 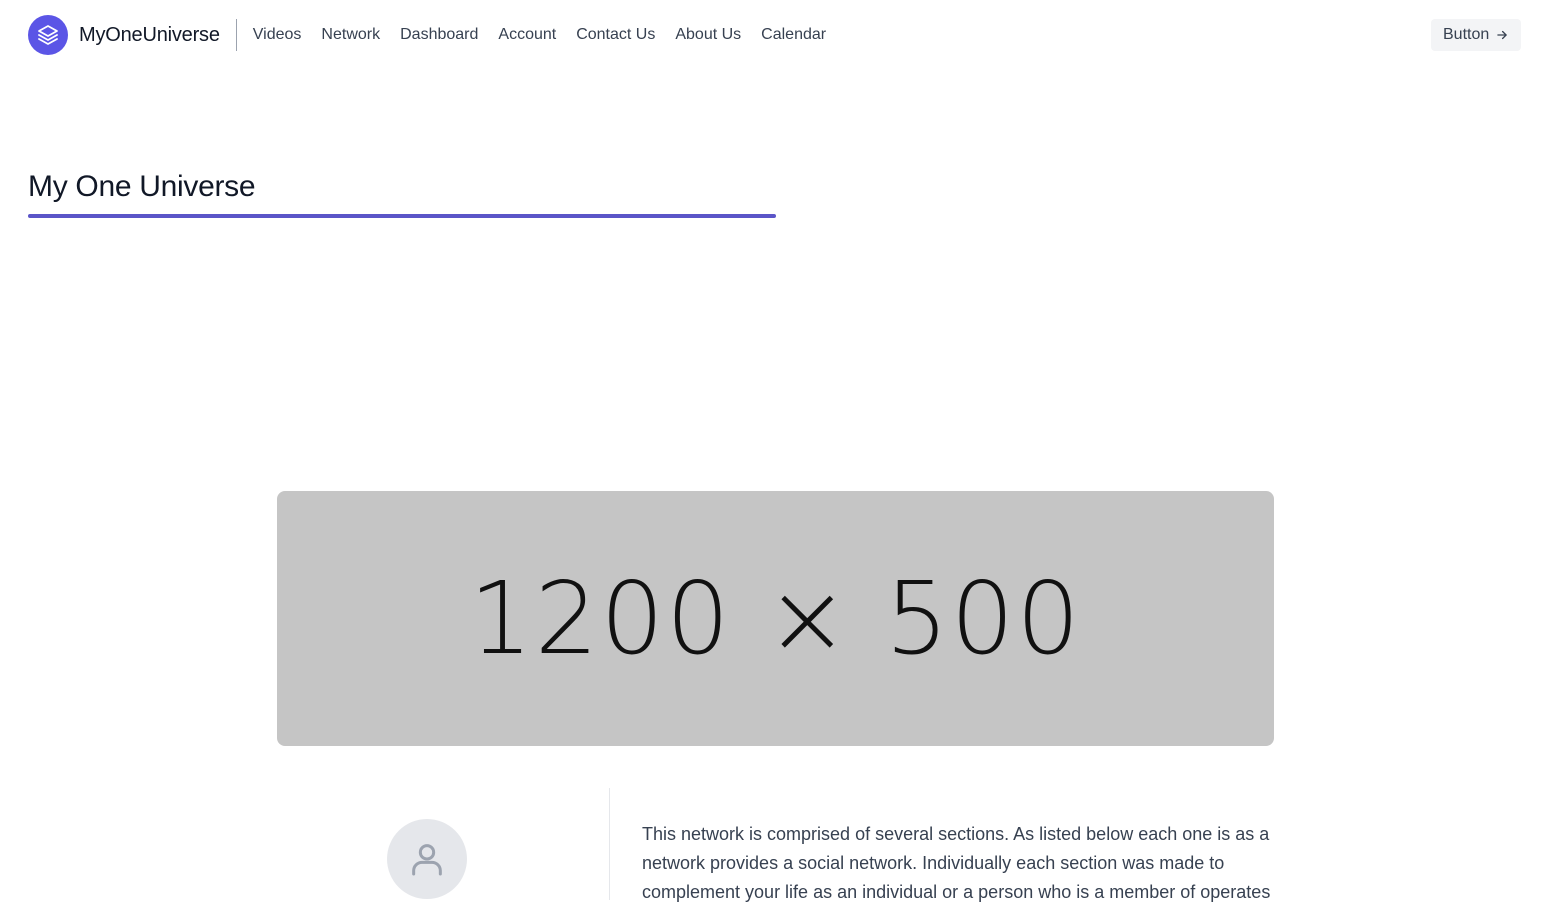 What do you see at coordinates (615, 35) in the screenshot?
I see `nav-item-contact-us: Contact Us` at bounding box center [615, 35].